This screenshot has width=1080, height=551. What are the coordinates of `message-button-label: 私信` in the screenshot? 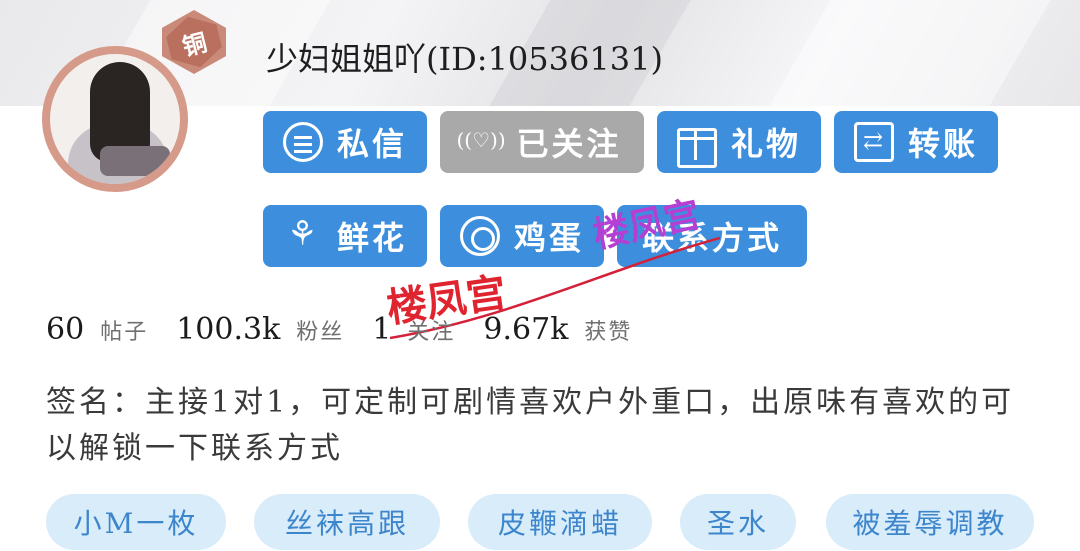 It's located at (371, 144).